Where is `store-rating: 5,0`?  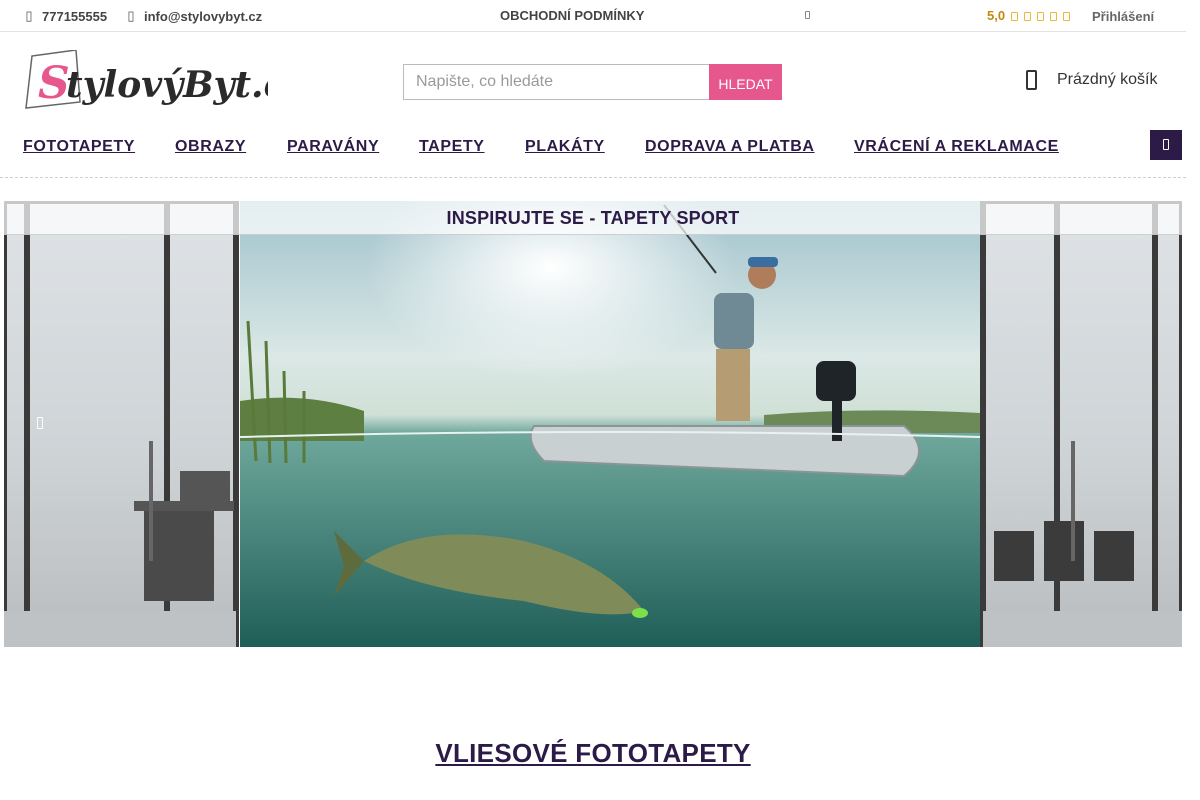
store-rating: 5,0 is located at coordinates (1029, 15).